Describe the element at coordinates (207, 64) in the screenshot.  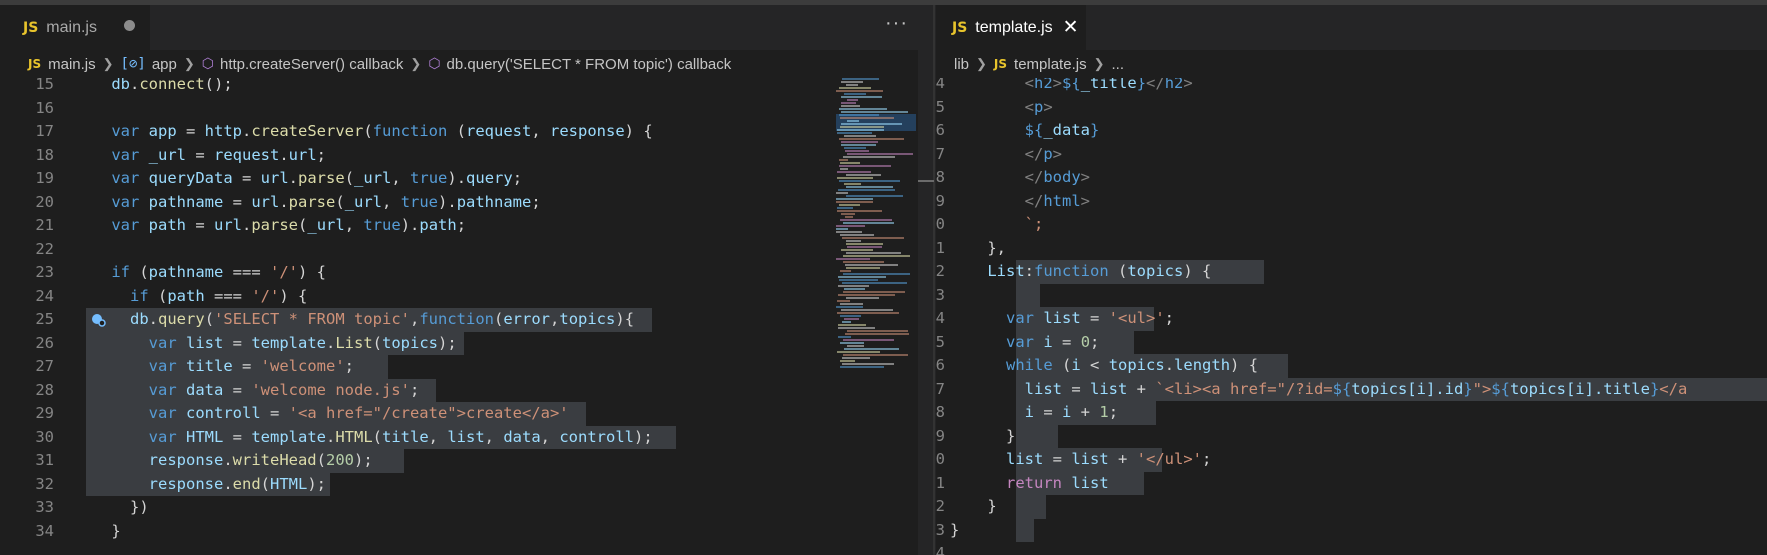
I see `method-cube-icon: ⬡` at that location.